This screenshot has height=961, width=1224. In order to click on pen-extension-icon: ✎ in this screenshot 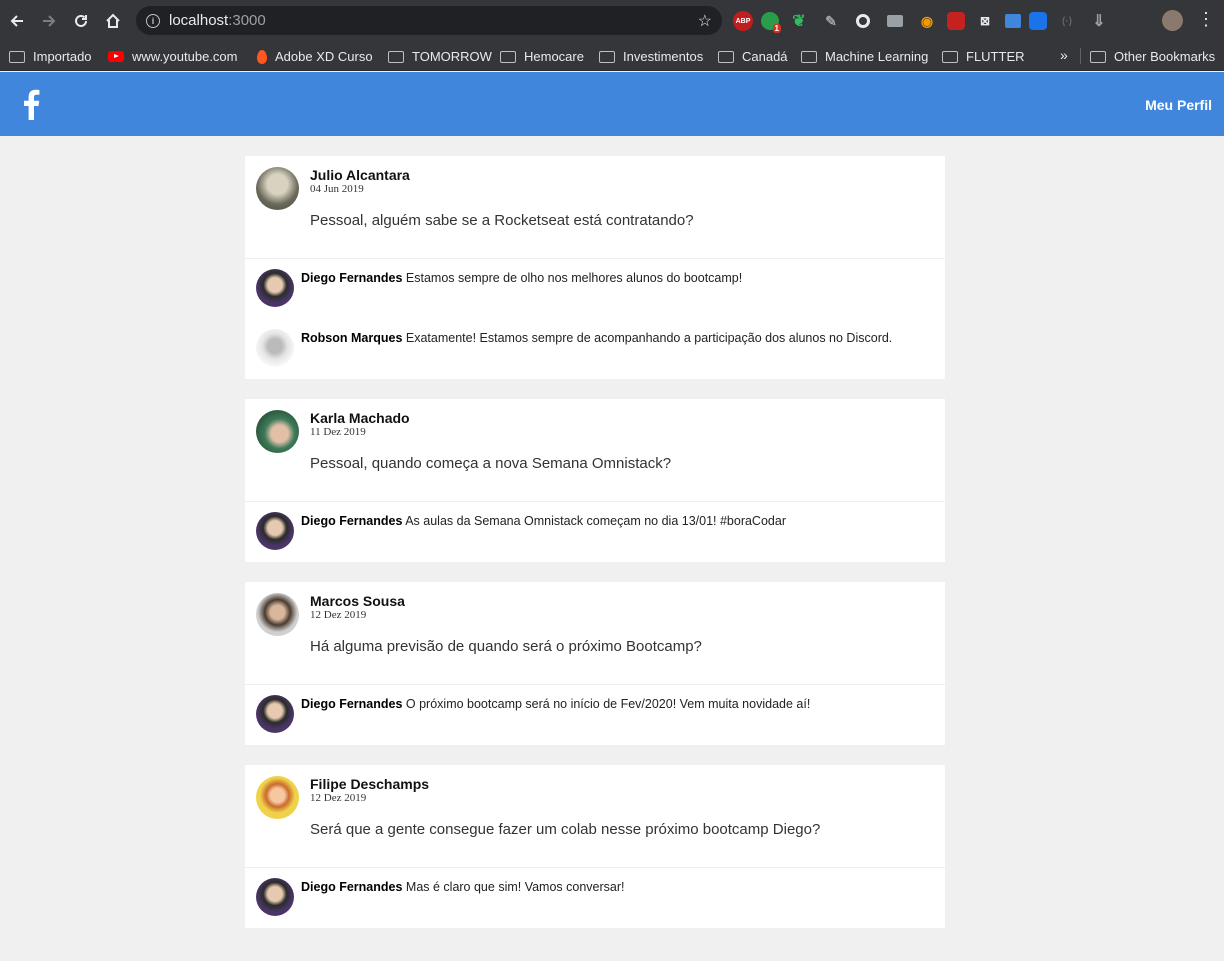, I will do `click(831, 21)`.